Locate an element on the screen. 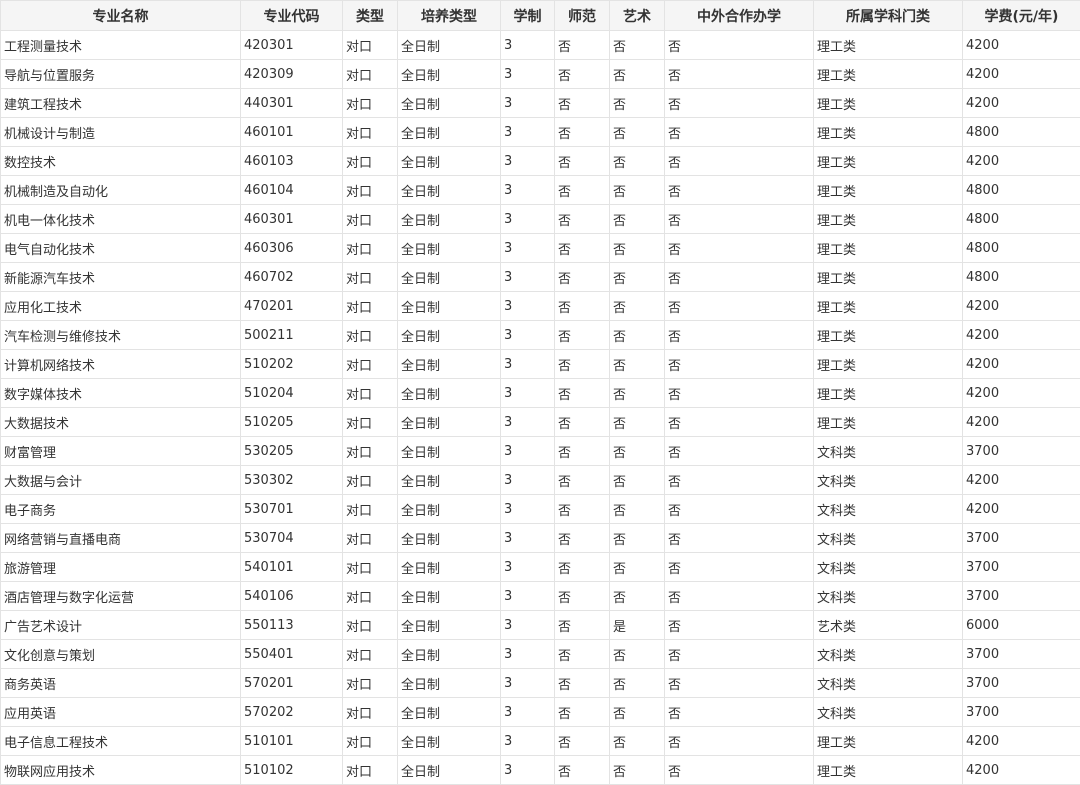  table-row: 数字媒体技术510204对口全日制3否否否理工类4200 is located at coordinates (540, 393).